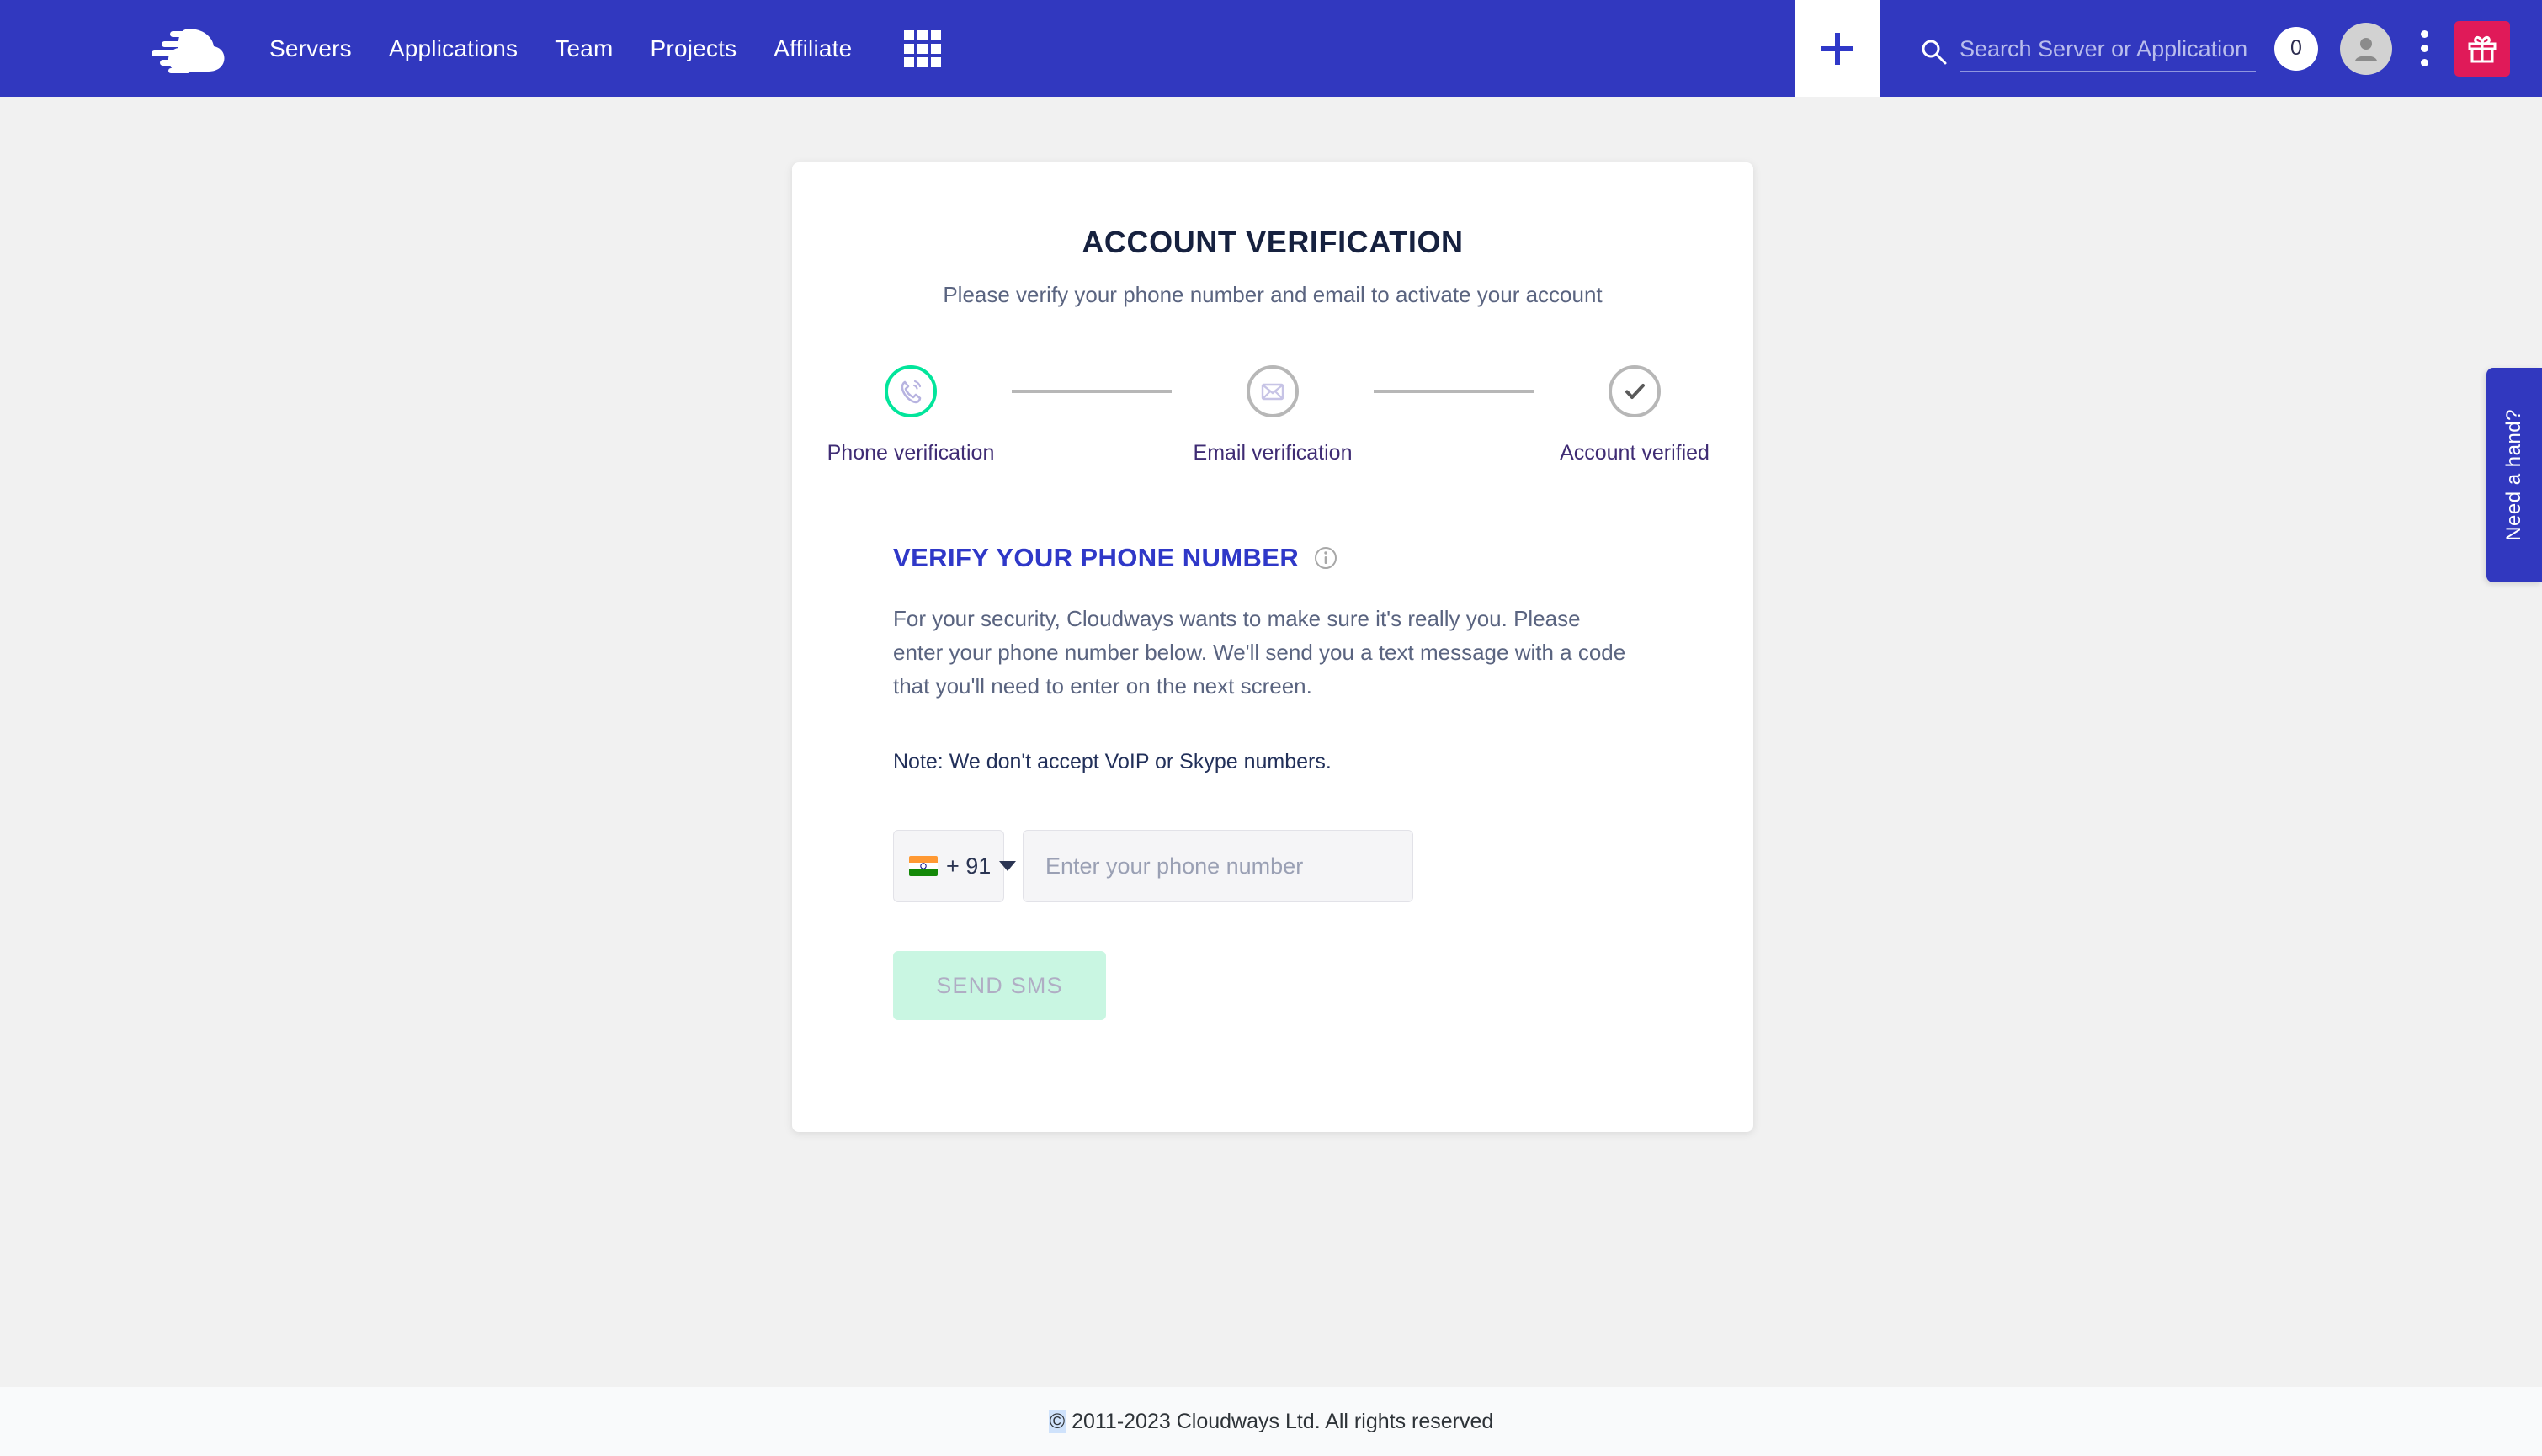 This screenshot has width=2542, height=1456. I want to click on copyright-symbol: ©, so click(1057, 1421).